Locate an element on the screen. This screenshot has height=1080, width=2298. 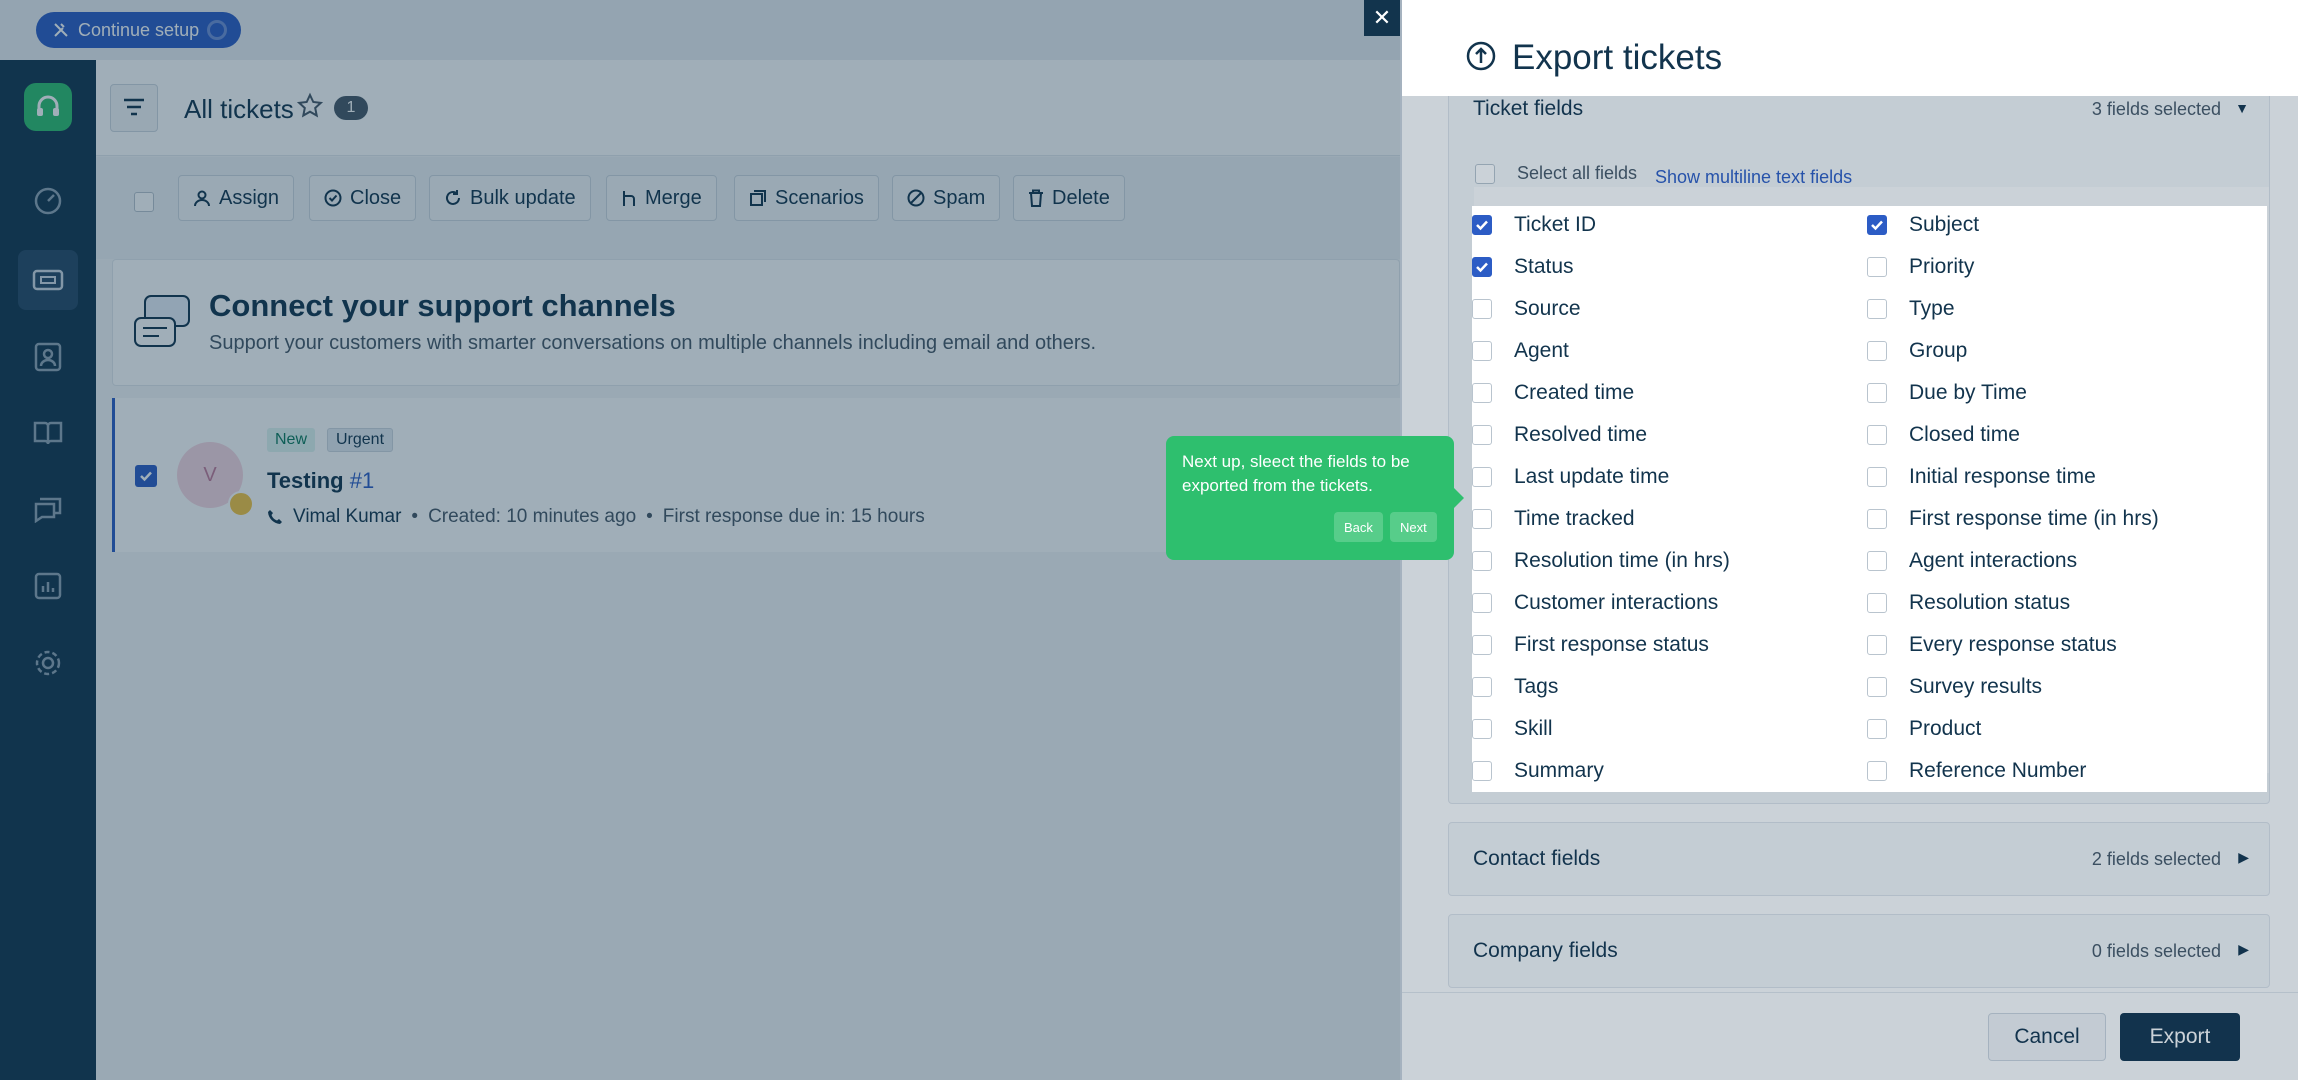
field-option: Customer interactions is located at coordinates (1595, 603).